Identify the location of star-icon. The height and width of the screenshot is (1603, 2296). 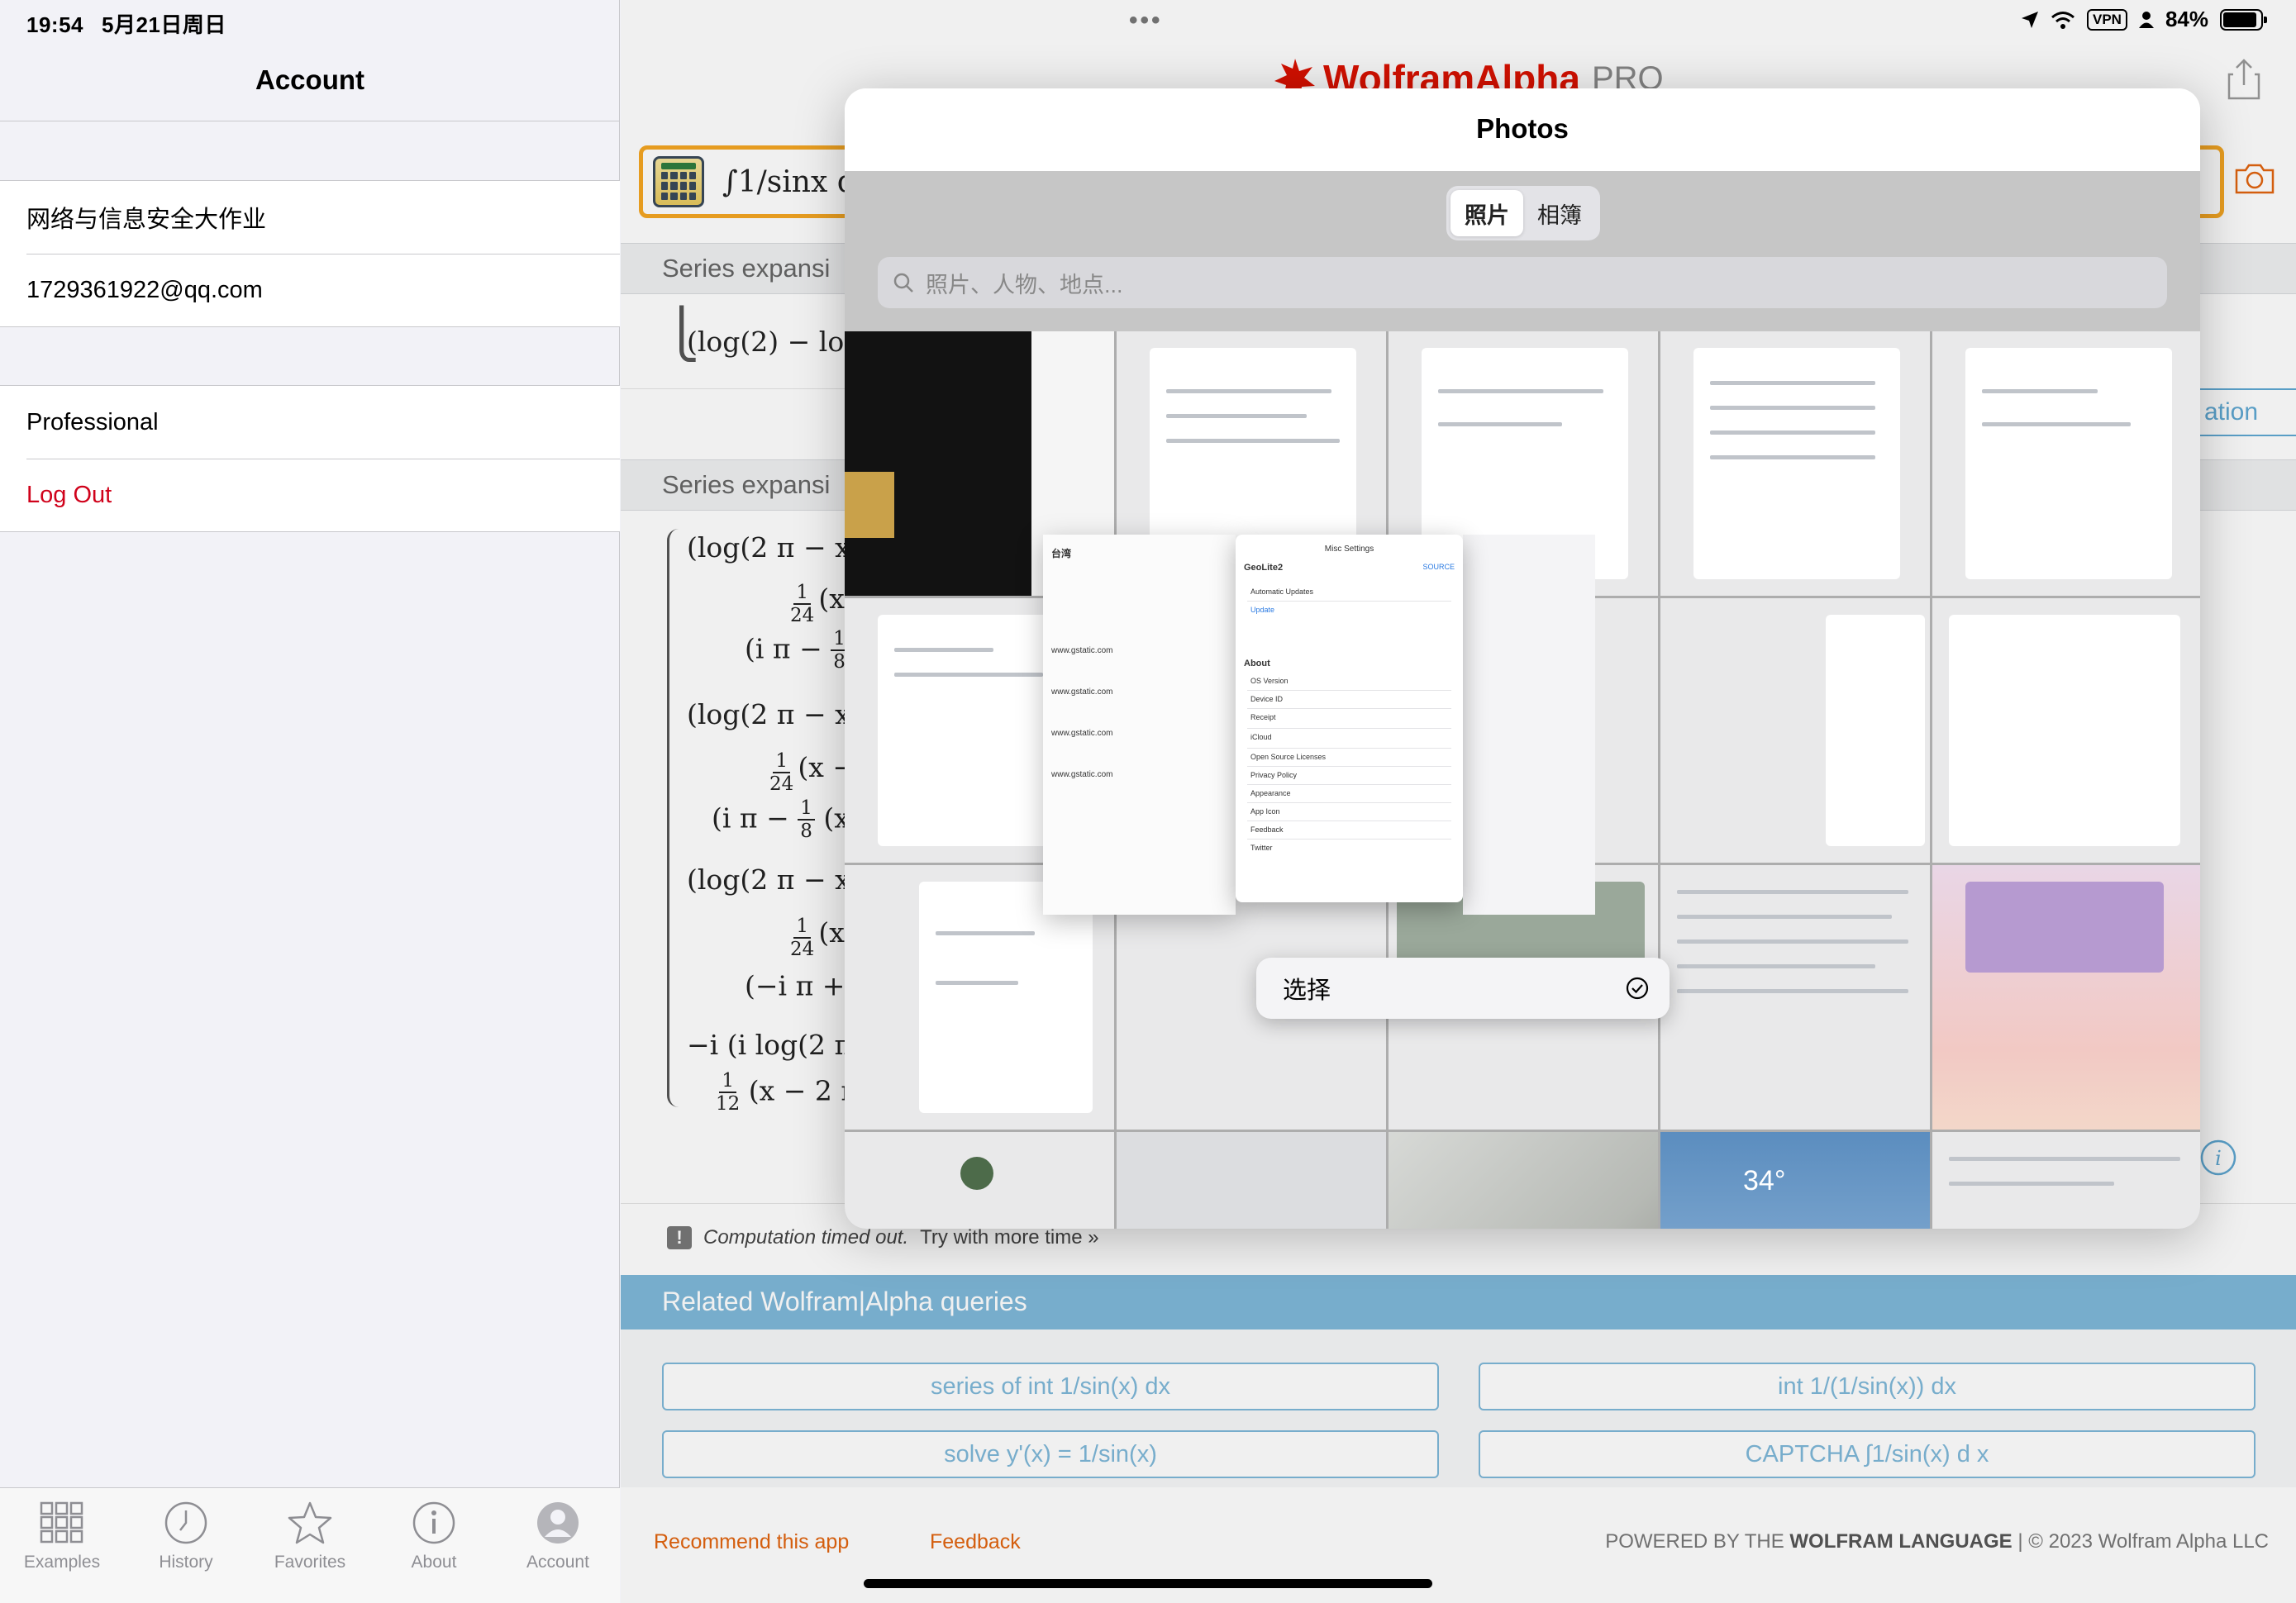
(310, 1523).